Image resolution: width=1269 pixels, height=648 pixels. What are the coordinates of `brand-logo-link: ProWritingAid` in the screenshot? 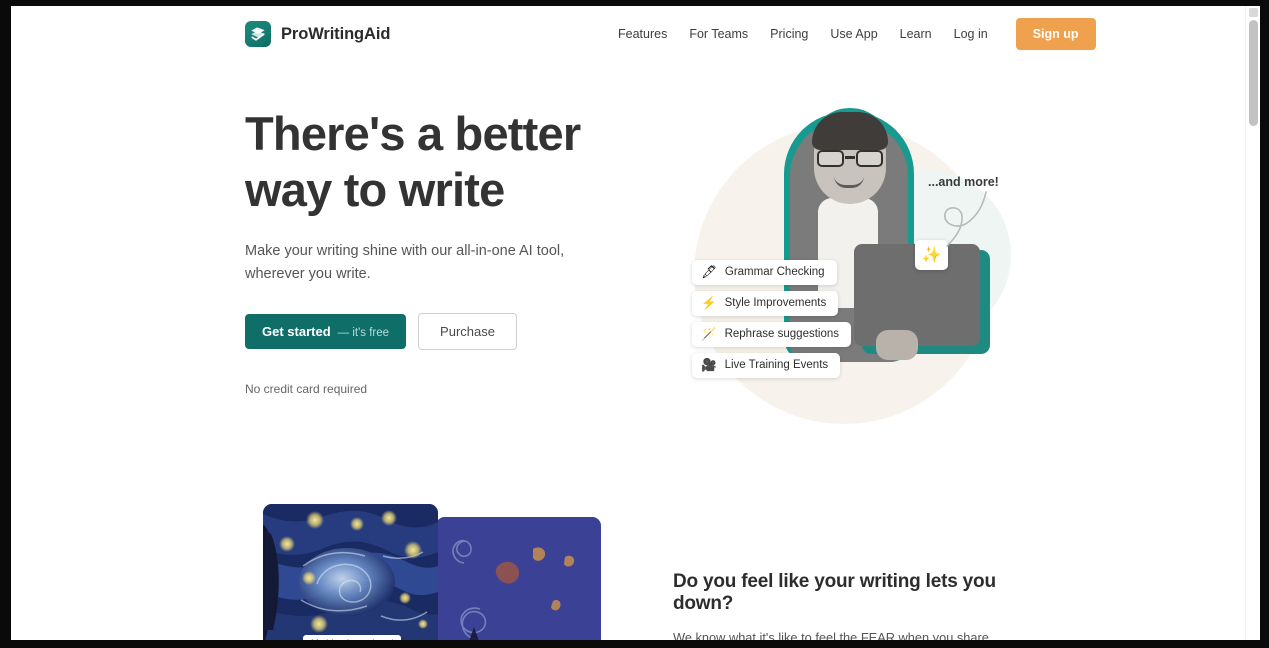 It's located at (317, 34).